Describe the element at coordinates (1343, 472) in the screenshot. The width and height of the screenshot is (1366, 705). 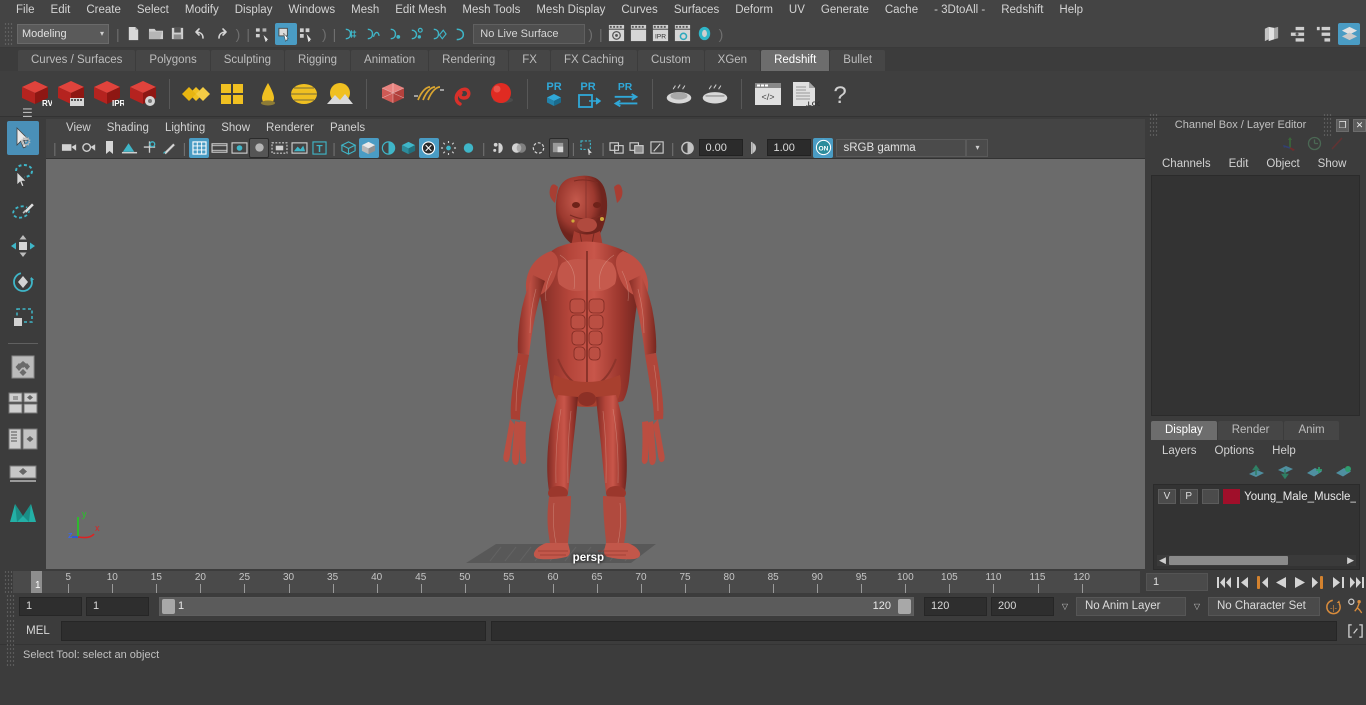
I see `create-layer-from-selected-icon` at that location.